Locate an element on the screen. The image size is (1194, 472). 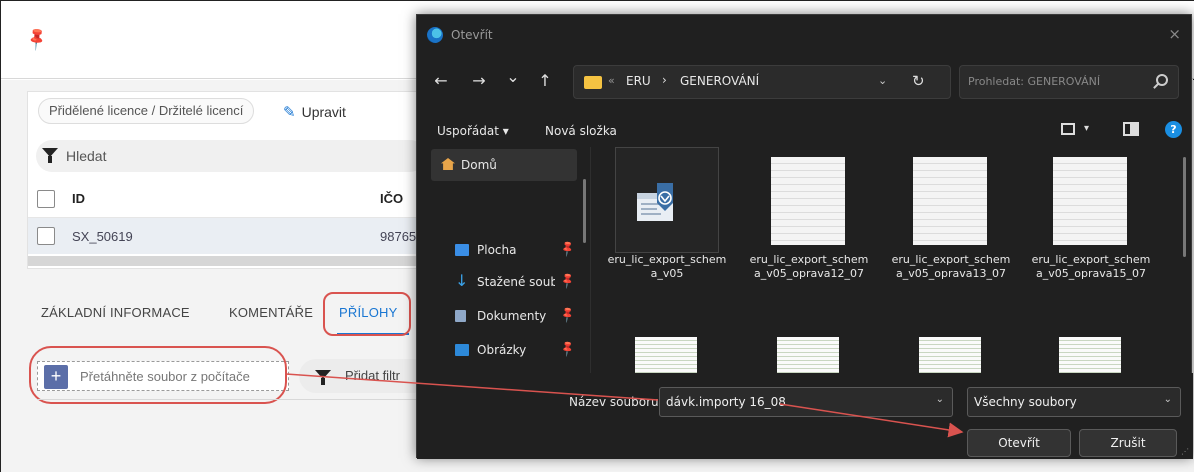
annotation-highlight-dropzone is located at coordinates (158, 375).